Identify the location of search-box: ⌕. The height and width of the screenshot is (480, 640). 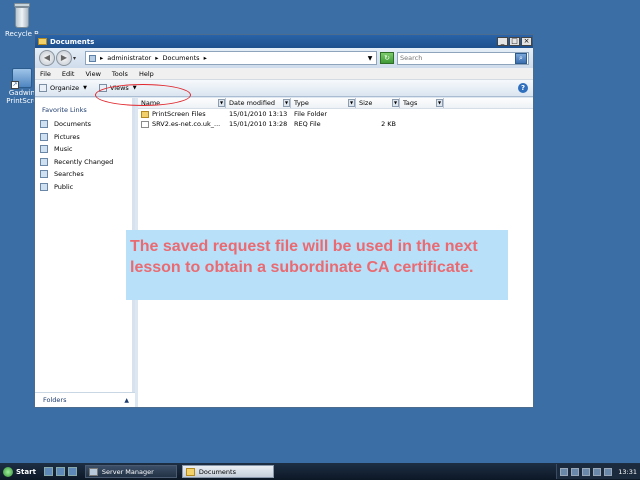
(463, 58).